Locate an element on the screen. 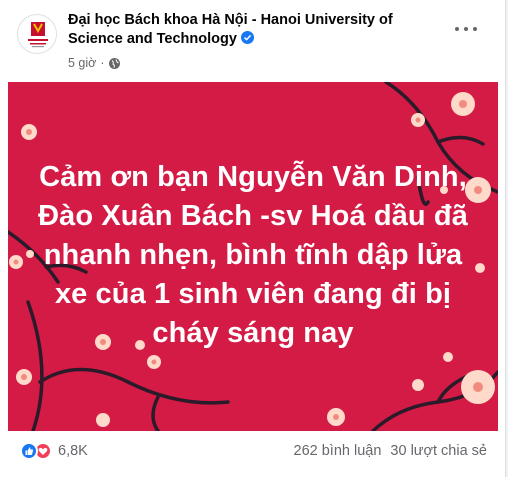  post-options-button is located at coordinates (466, 29).